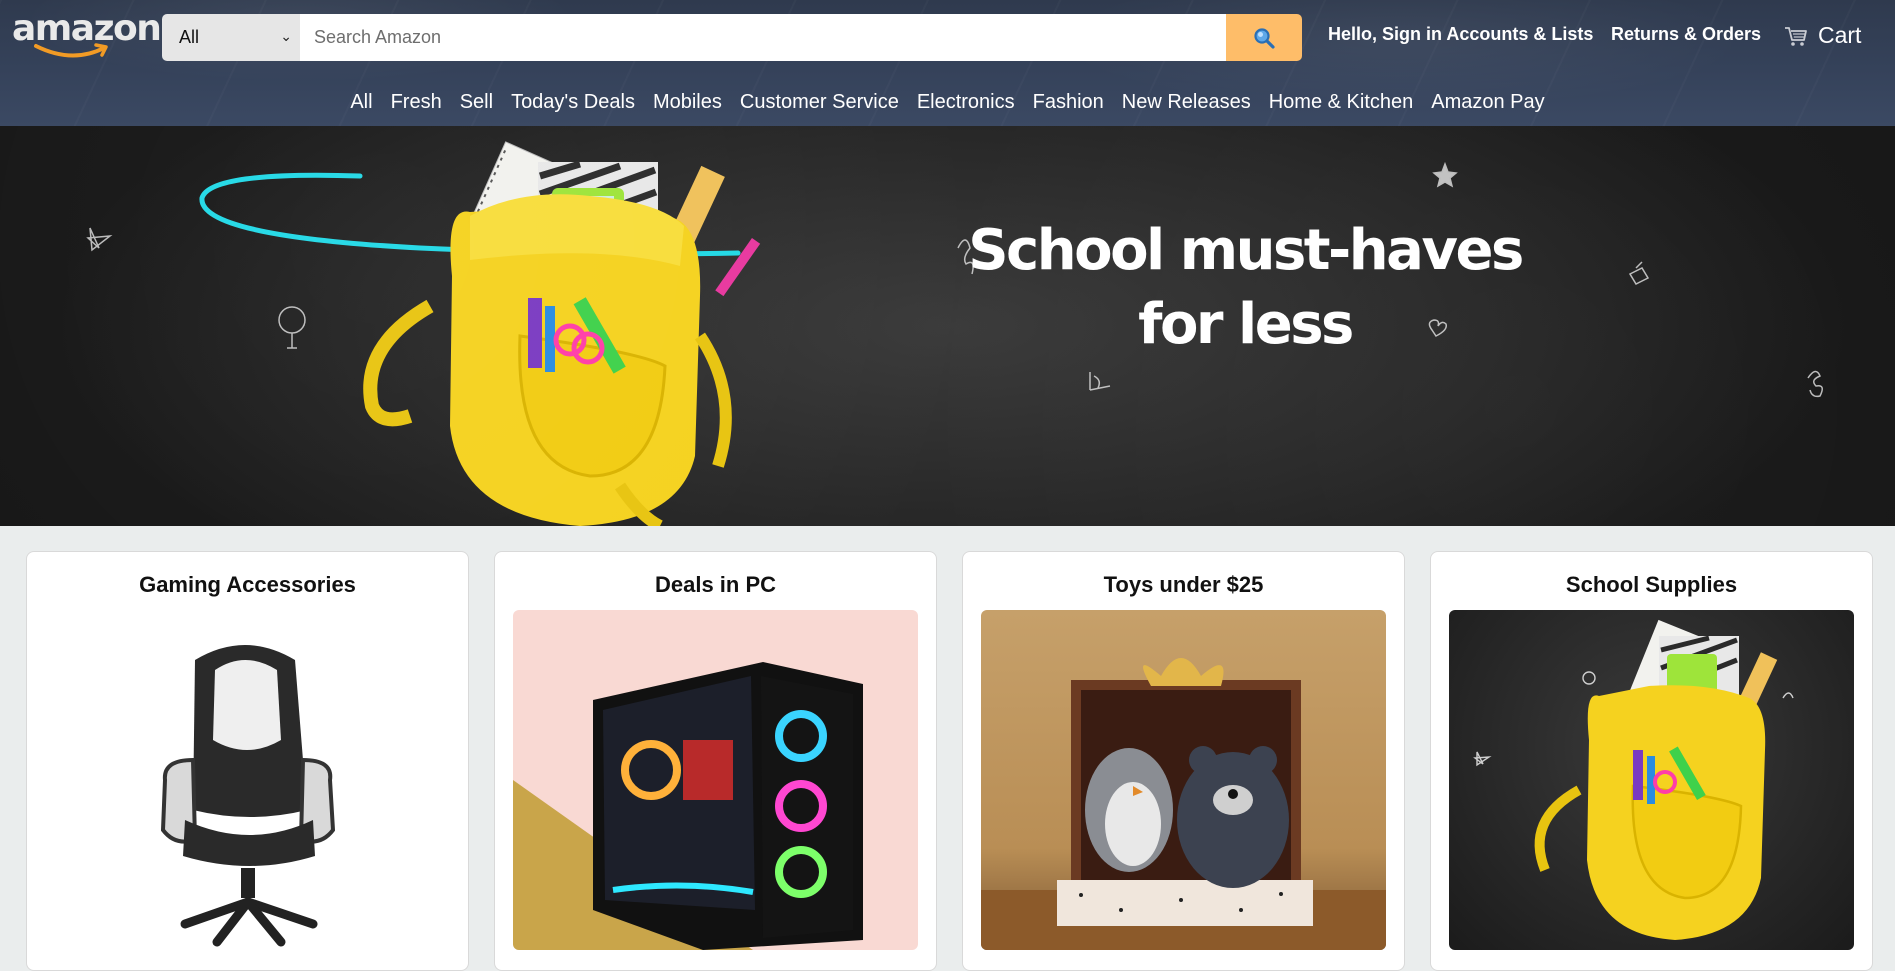  What do you see at coordinates (286, 36) in the screenshot?
I see `chevron-down-icon: ⌄` at bounding box center [286, 36].